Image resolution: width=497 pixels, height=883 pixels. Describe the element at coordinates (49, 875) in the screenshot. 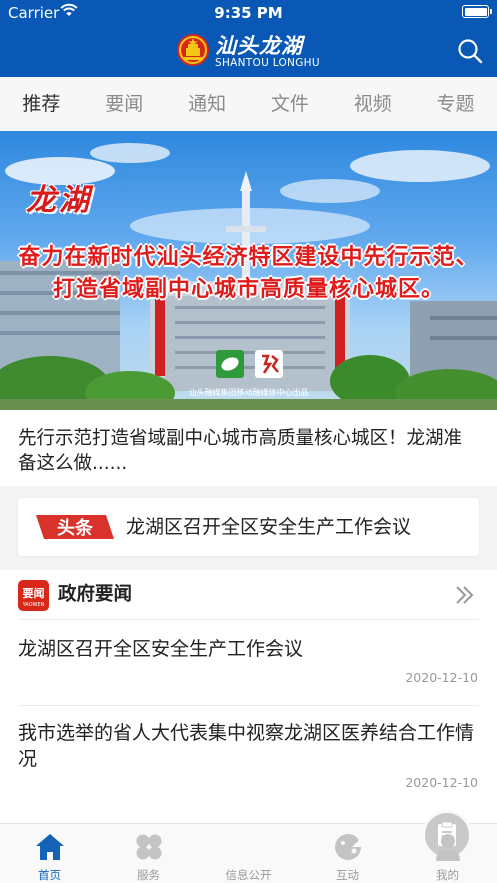

I see `tabbar-label: 首页` at that location.